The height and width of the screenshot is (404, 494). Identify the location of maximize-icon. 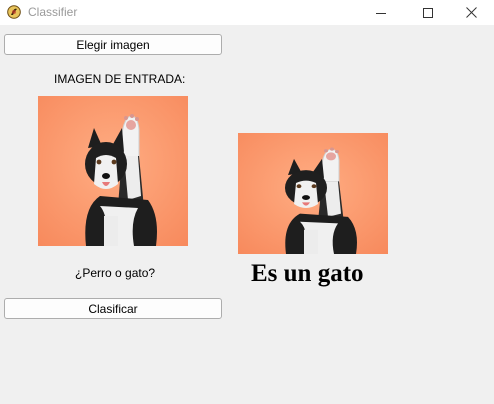
(428, 12).